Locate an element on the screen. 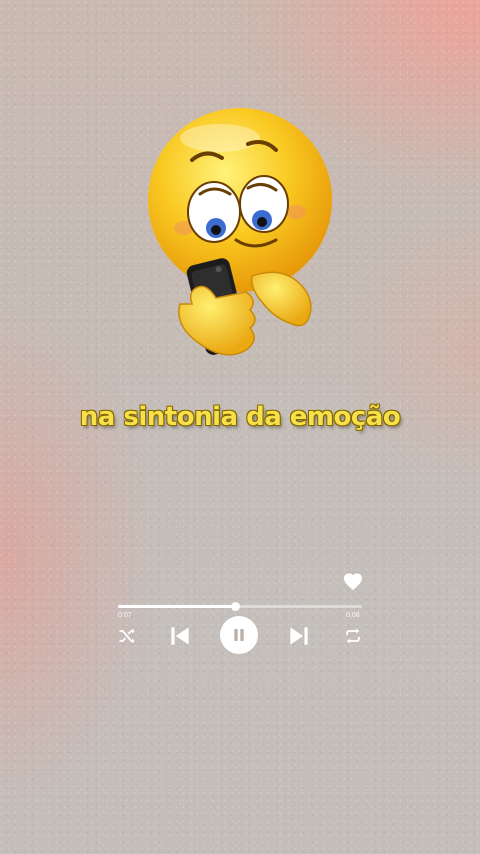 The height and width of the screenshot is (854, 480). pause-button is located at coordinates (239, 635).